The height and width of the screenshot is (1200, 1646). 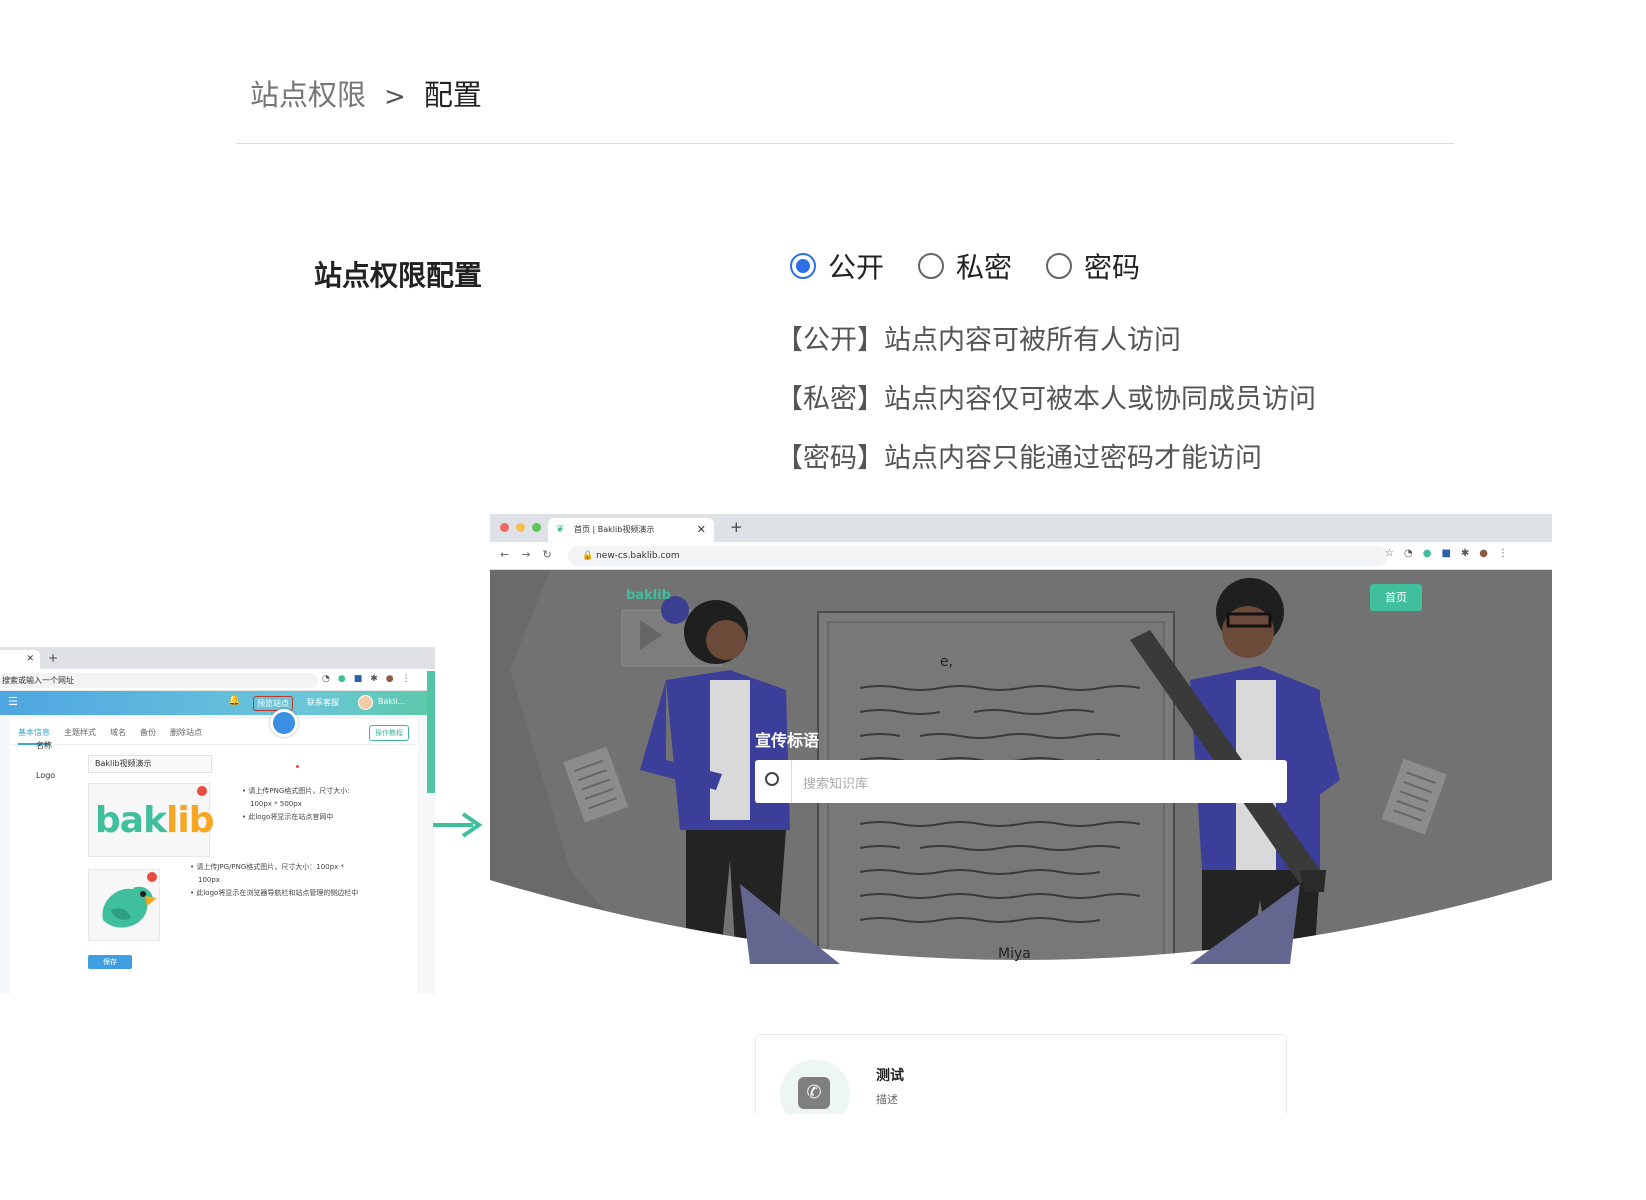 What do you see at coordinates (365, 702) in the screenshot?
I see `avatar` at bounding box center [365, 702].